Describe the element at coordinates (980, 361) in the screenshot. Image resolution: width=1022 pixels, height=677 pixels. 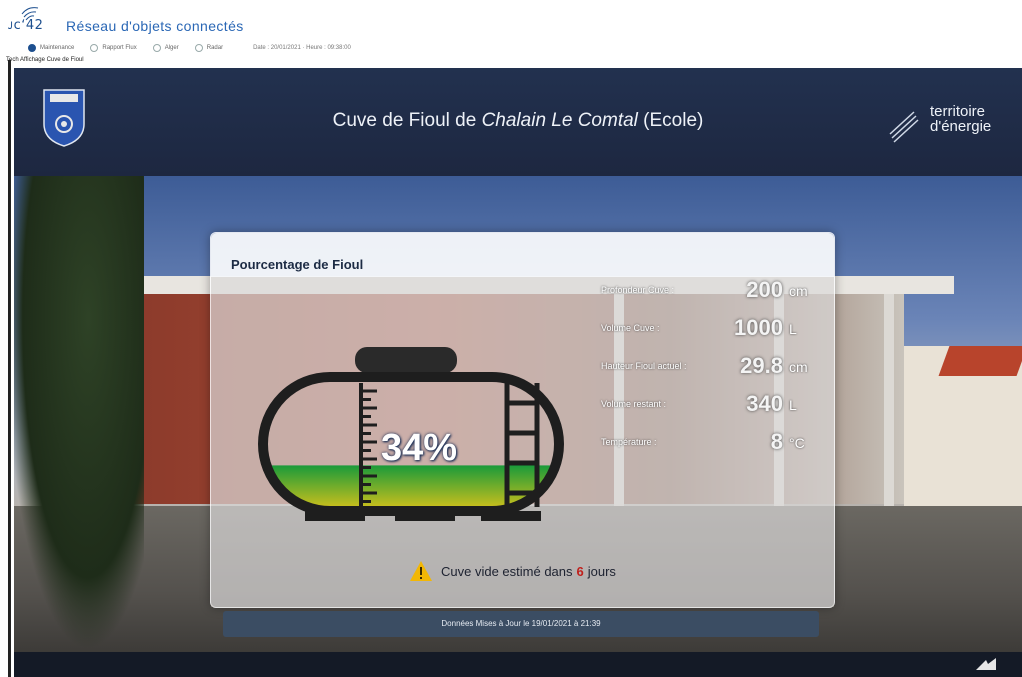
I see `photo-red-roof` at that location.